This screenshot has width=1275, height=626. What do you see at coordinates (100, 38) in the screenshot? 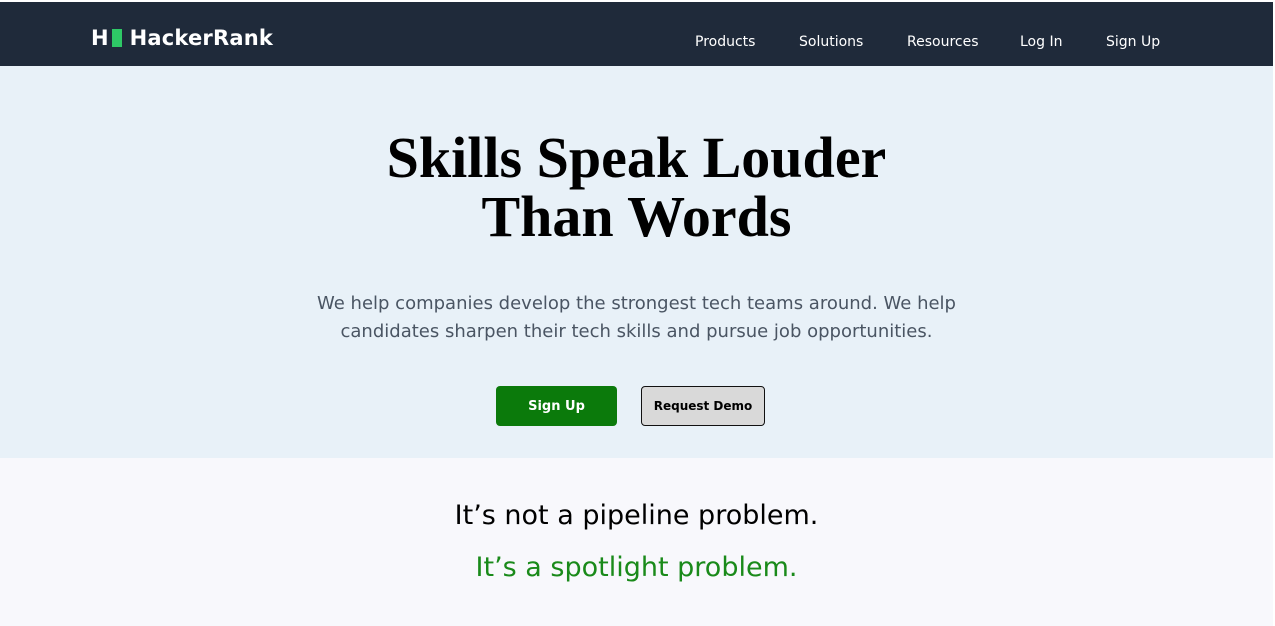
I see `logo-letter: H` at bounding box center [100, 38].